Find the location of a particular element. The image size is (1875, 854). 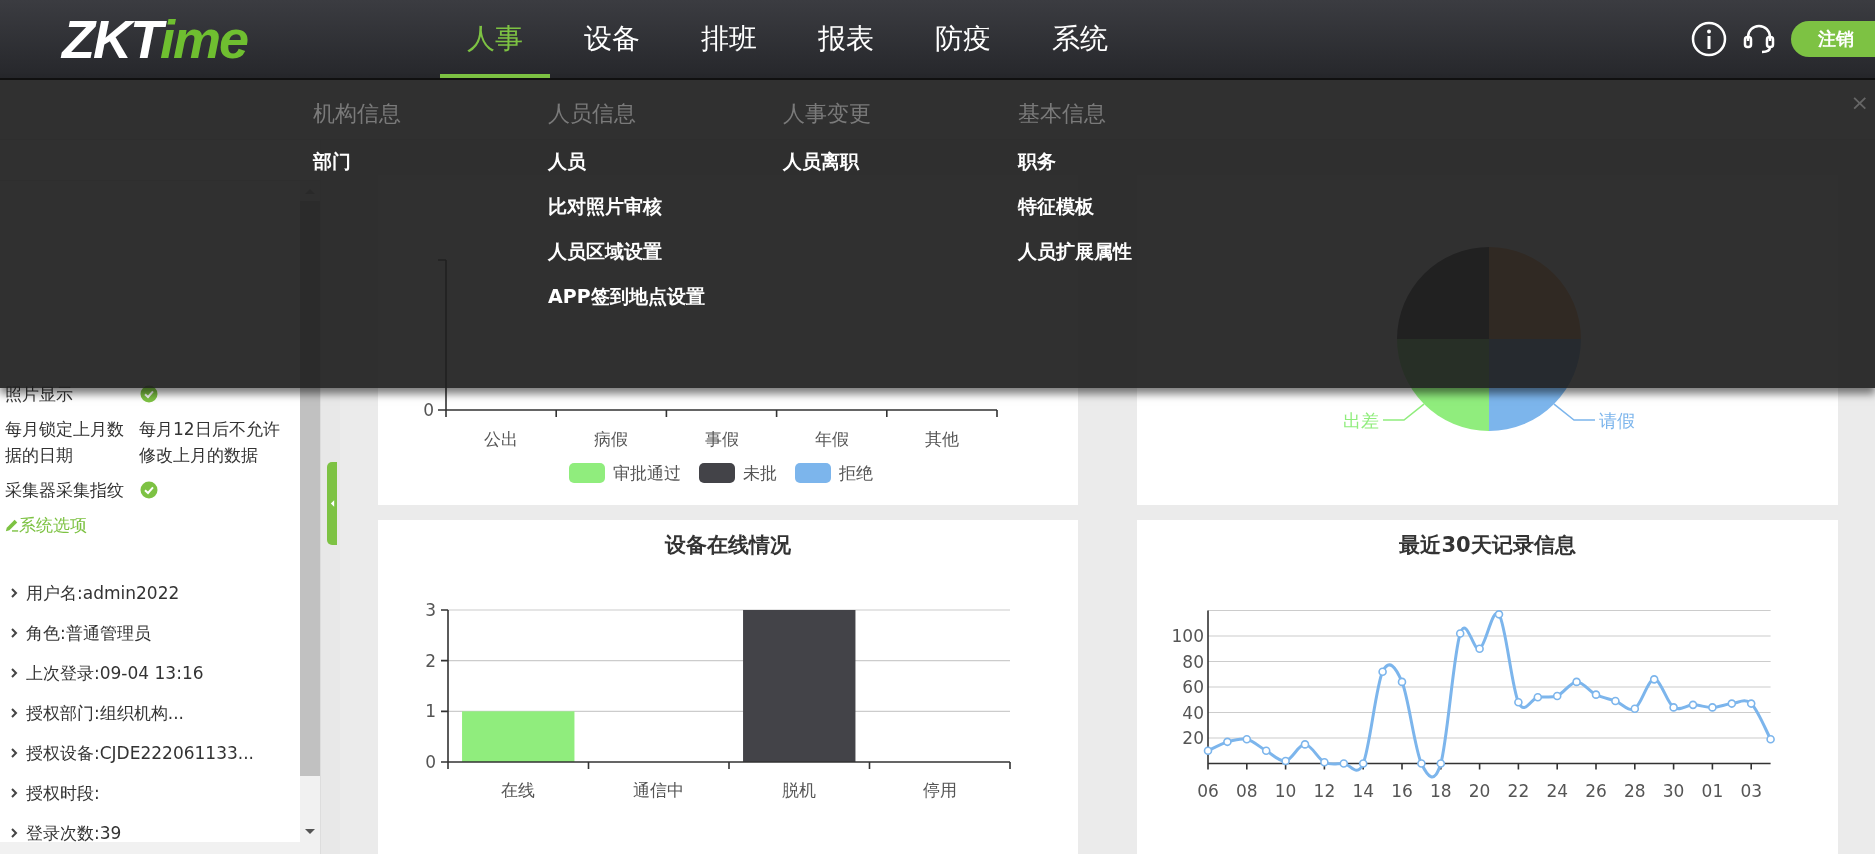

axis-label: 100 is located at coordinates (1187, 636).